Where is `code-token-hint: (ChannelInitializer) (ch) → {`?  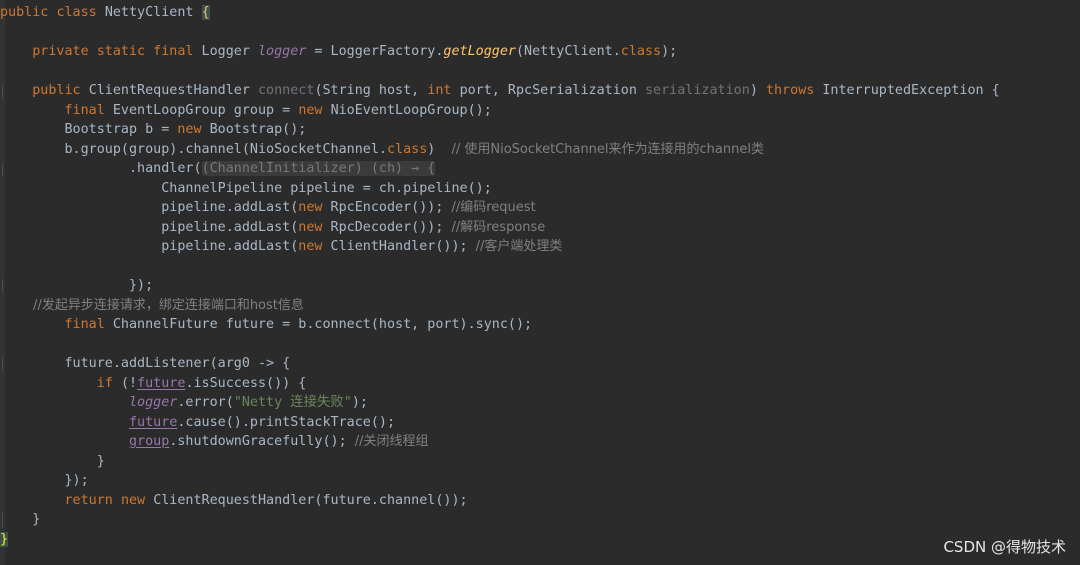
code-token-hint: (ChannelInitializer) (ch) → { is located at coordinates (318, 168).